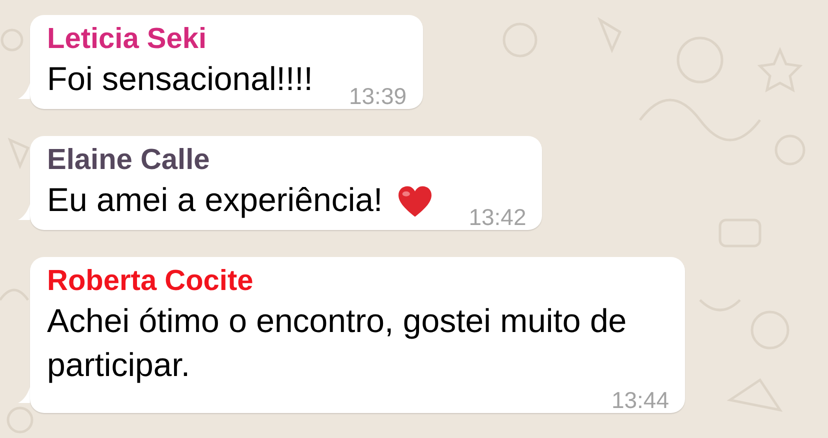 This screenshot has height=438, width=828. I want to click on message-text: Achei ótimo o encontro, gostei muito de participar., so click(337, 343).